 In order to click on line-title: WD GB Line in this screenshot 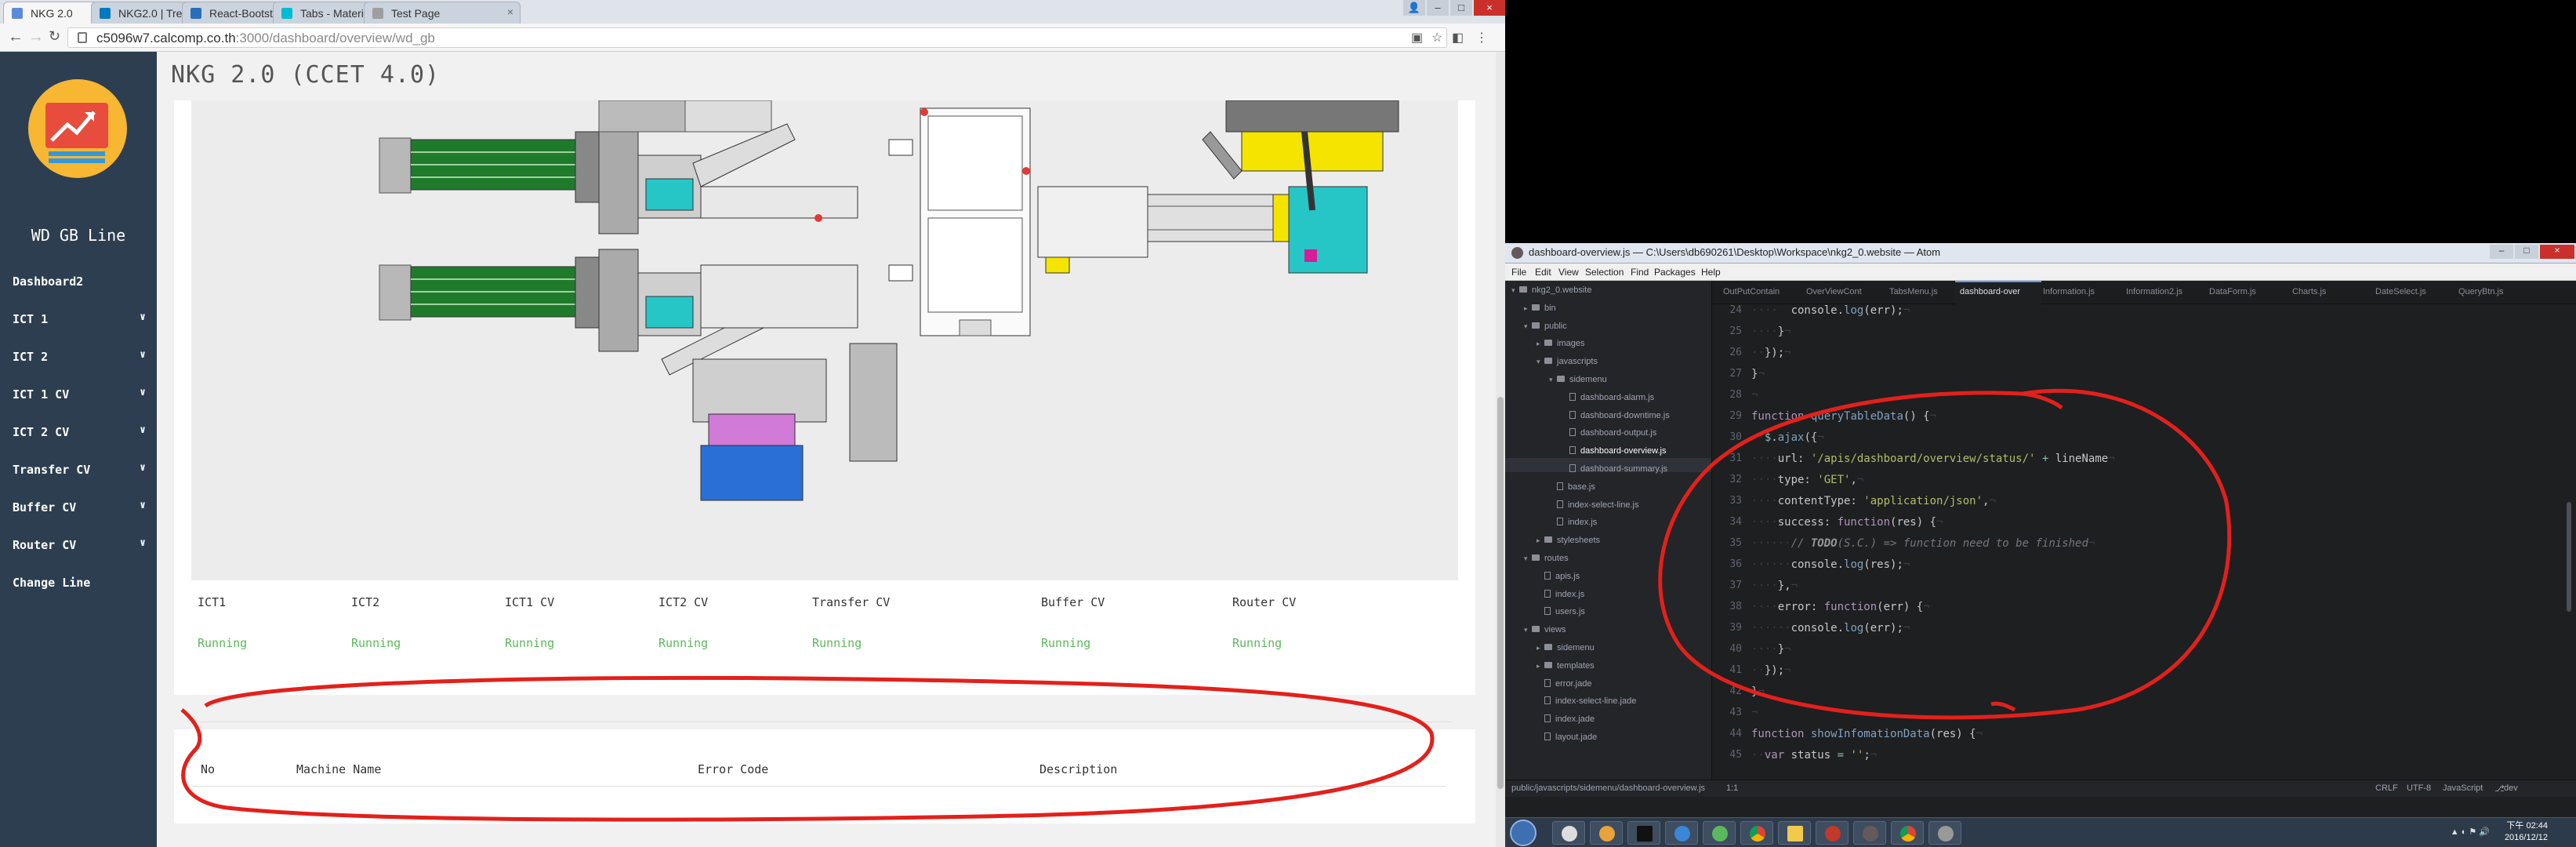, I will do `click(78, 235)`.